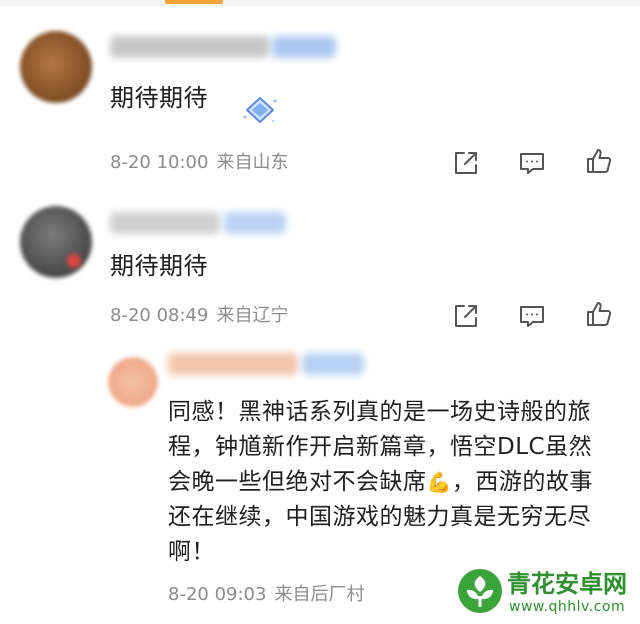 The width and height of the screenshot is (640, 624). I want to click on reply-date: 8-20 09:03, so click(217, 594).